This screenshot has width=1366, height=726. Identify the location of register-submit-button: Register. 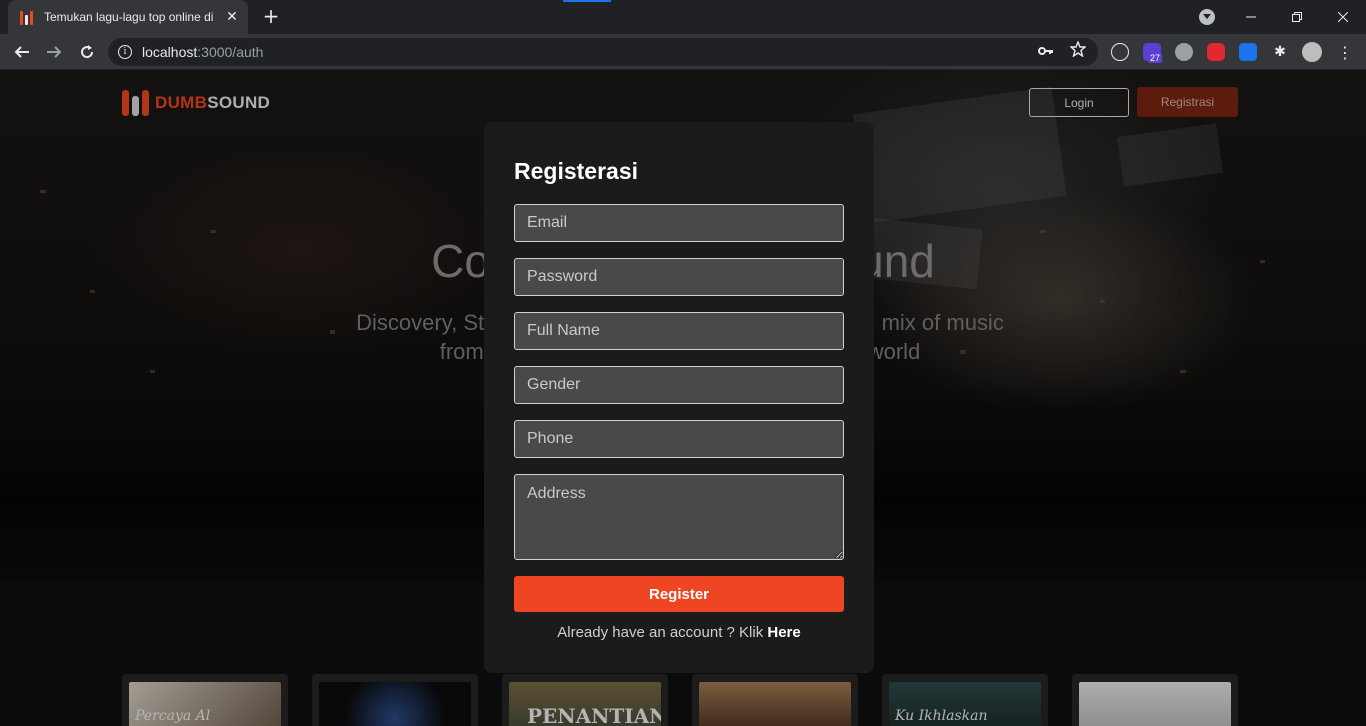
(679, 594).